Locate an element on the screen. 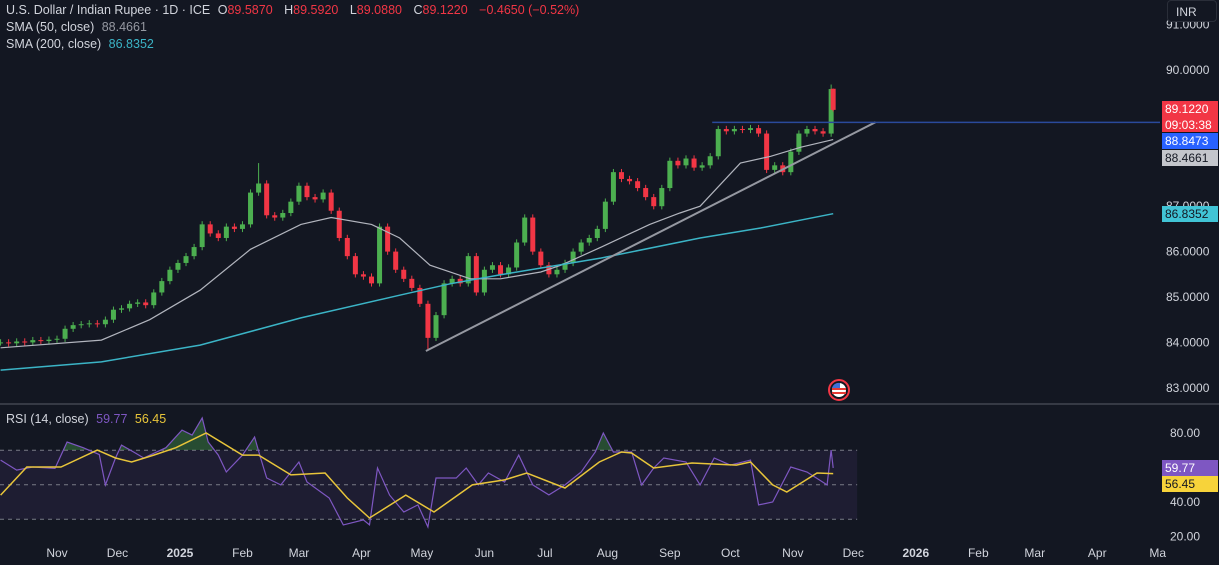  rsi-legend: RSI (14, close) 59.77 56.45 is located at coordinates (88, 419).